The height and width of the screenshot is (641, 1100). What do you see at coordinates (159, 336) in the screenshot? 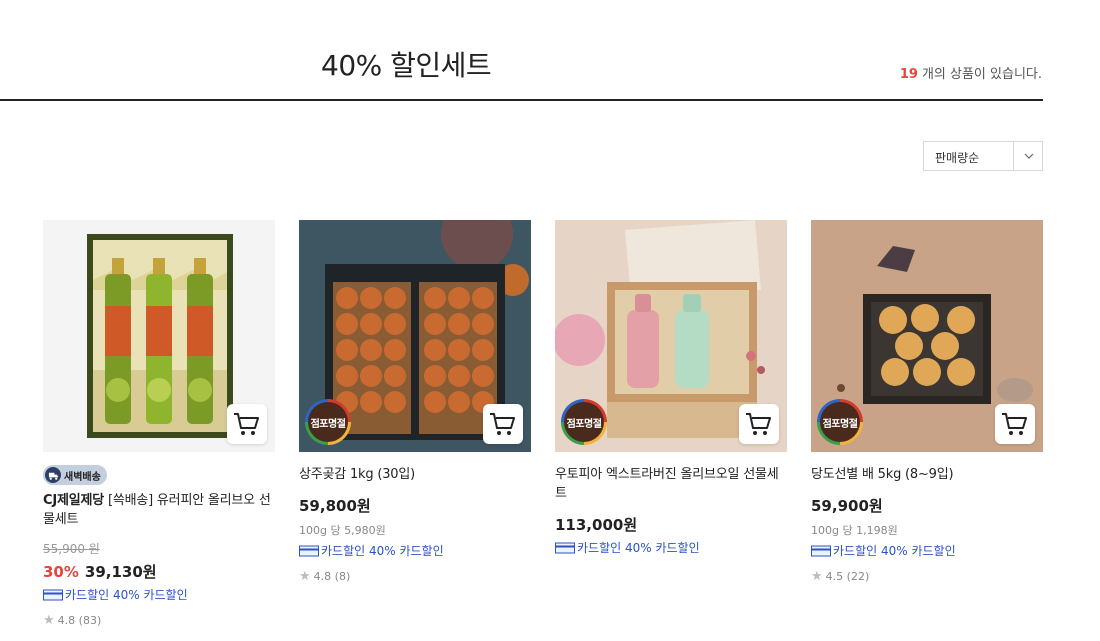
I see `product-image` at bounding box center [159, 336].